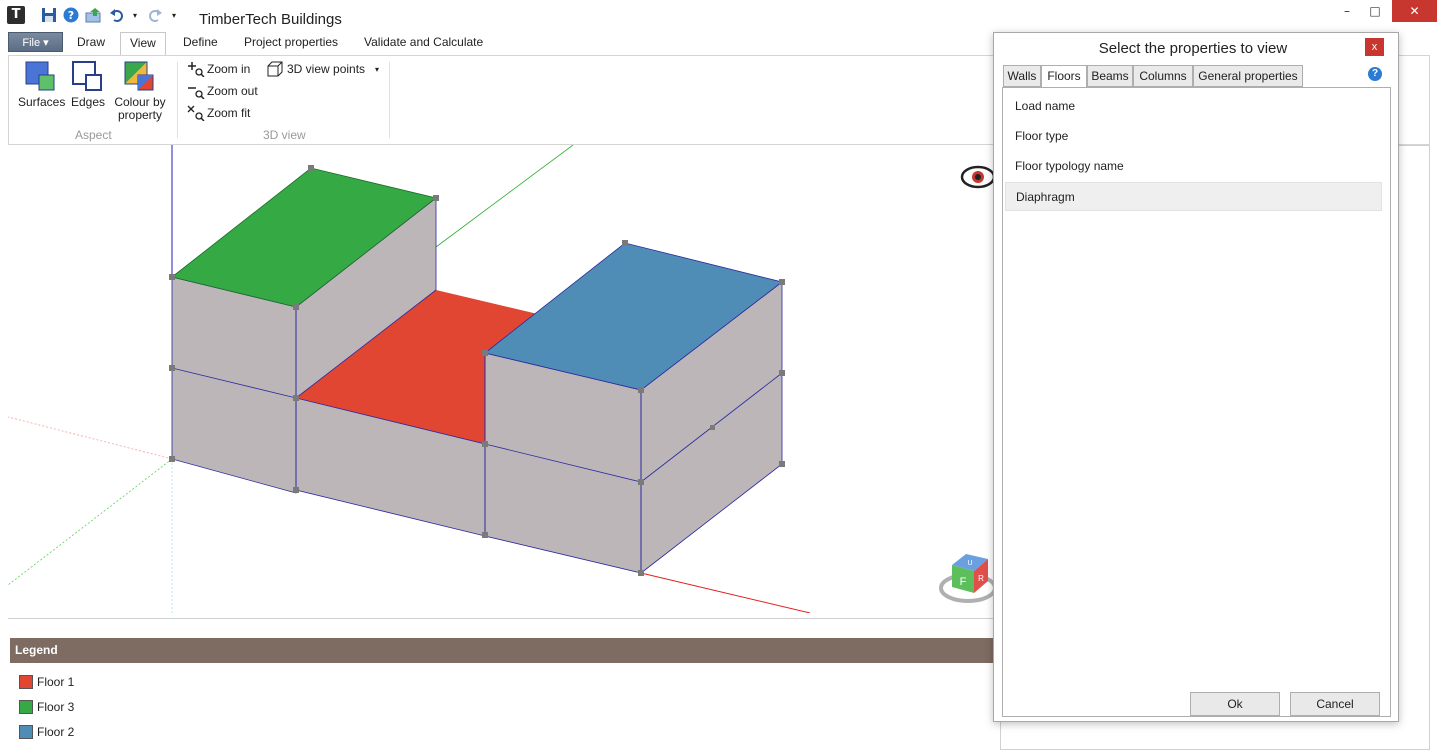 This screenshot has width=1439, height=756. Describe the element at coordinates (1193, 196) in the screenshot. I see `property-diaphragm: Diaphragm` at that location.